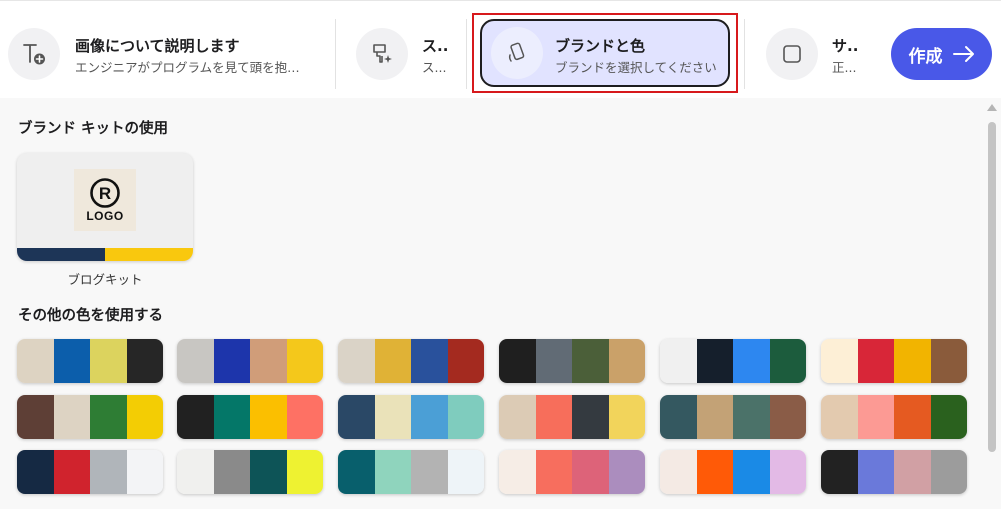  Describe the element at coordinates (963, 54) in the screenshot. I see `arrow-right-icon` at that location.